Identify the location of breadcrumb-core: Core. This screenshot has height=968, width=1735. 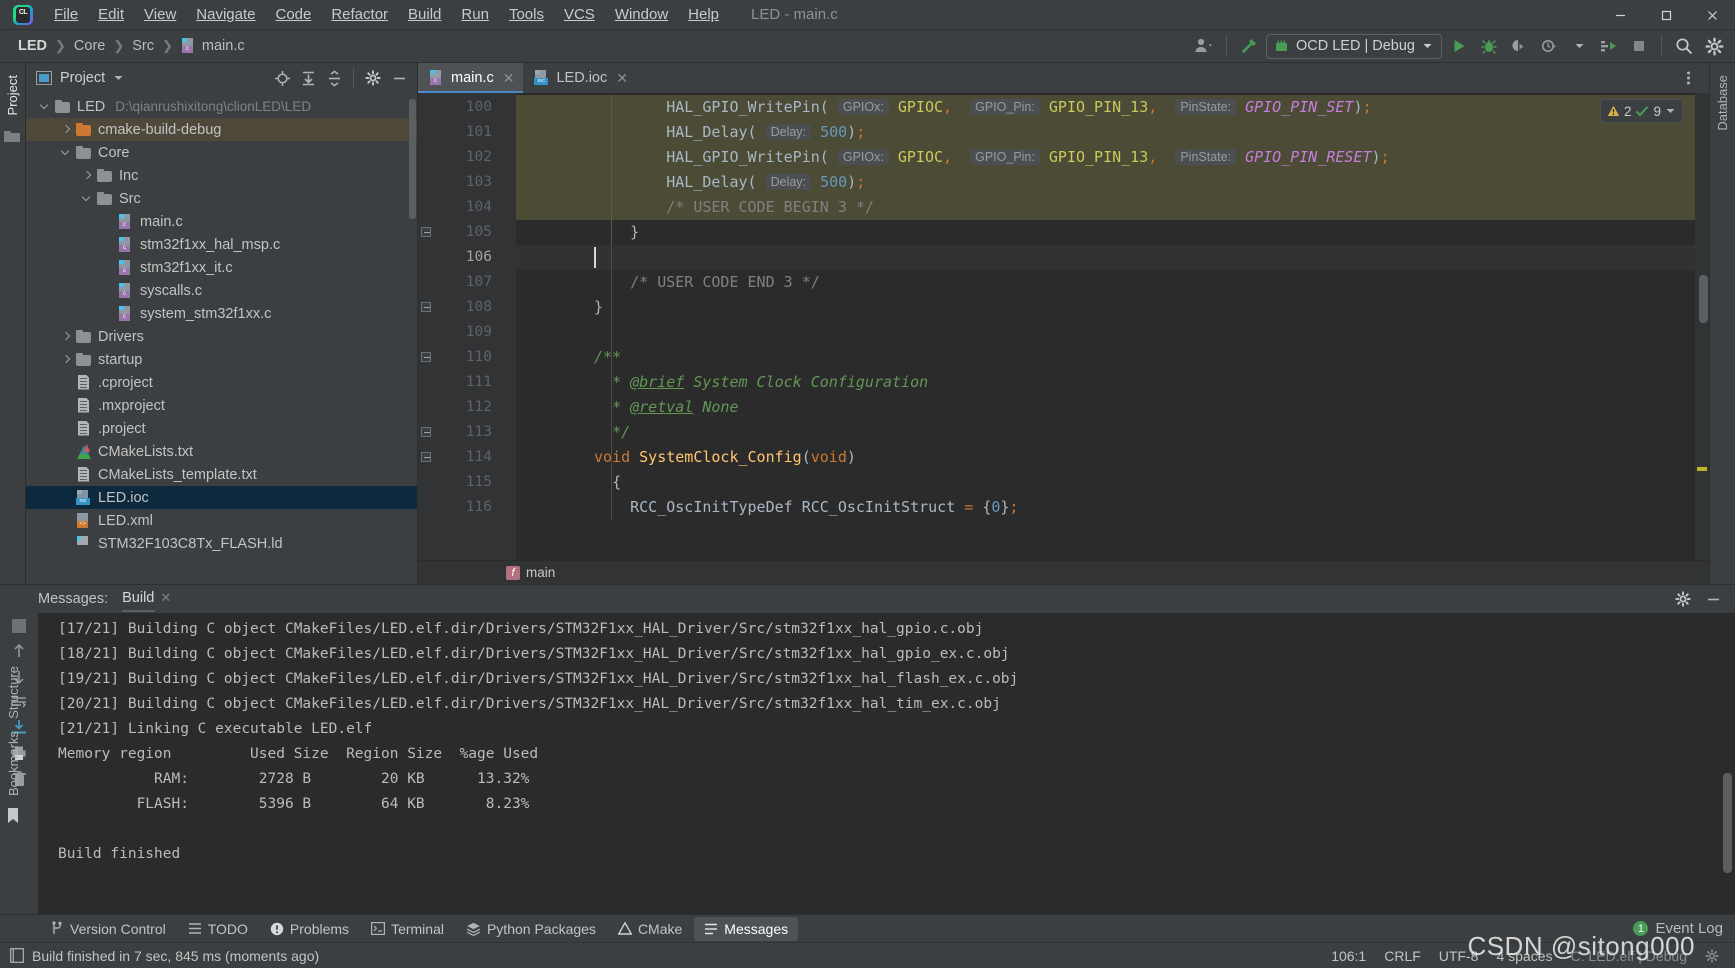
(89, 46).